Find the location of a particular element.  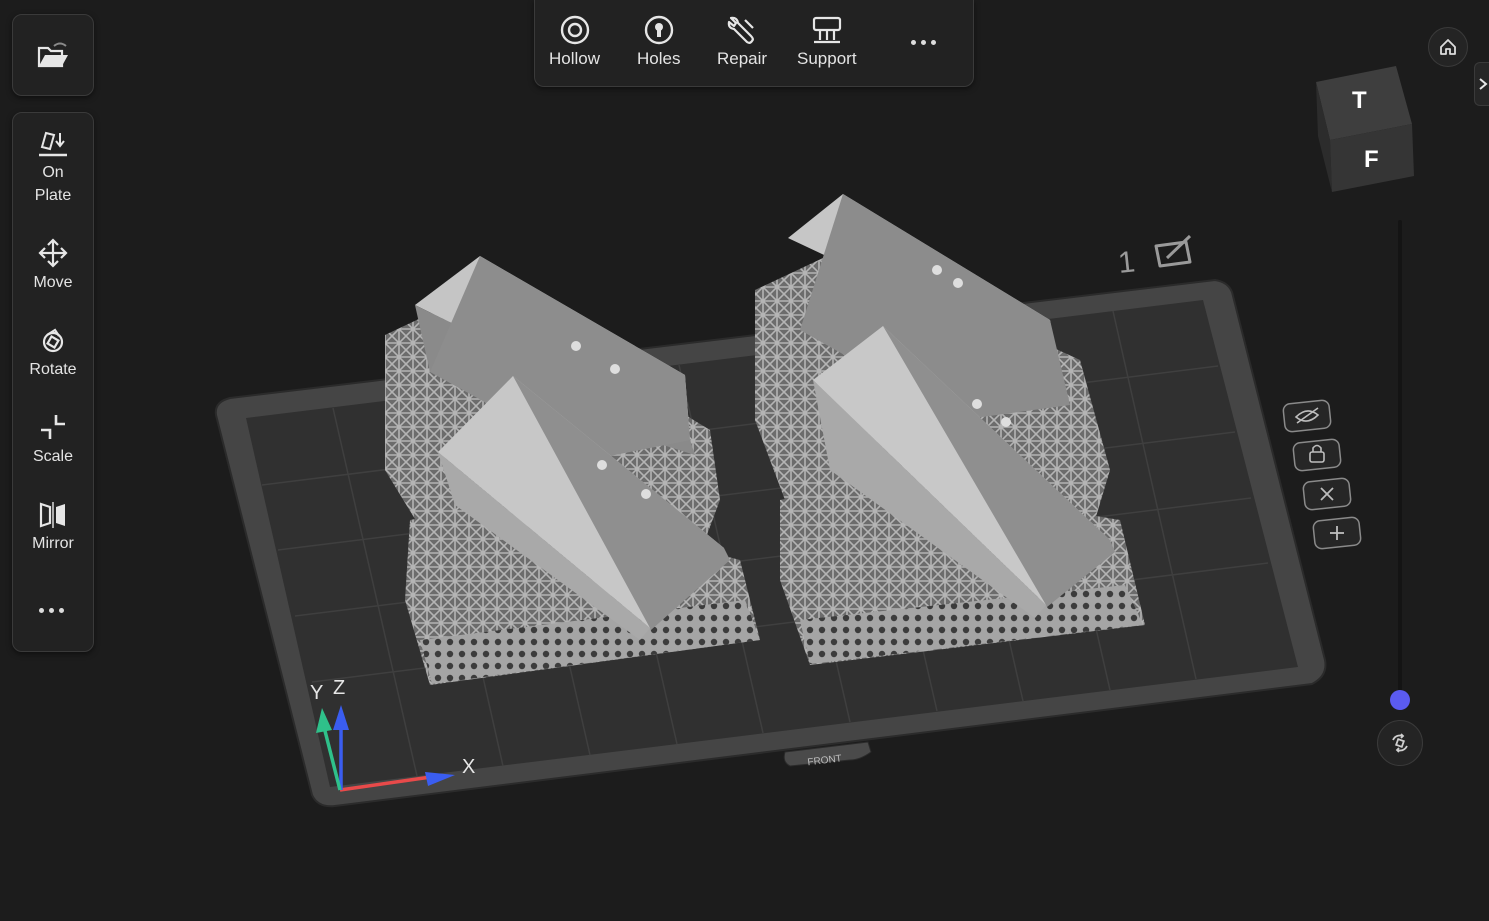

reset-view-button is located at coordinates (1400, 743).